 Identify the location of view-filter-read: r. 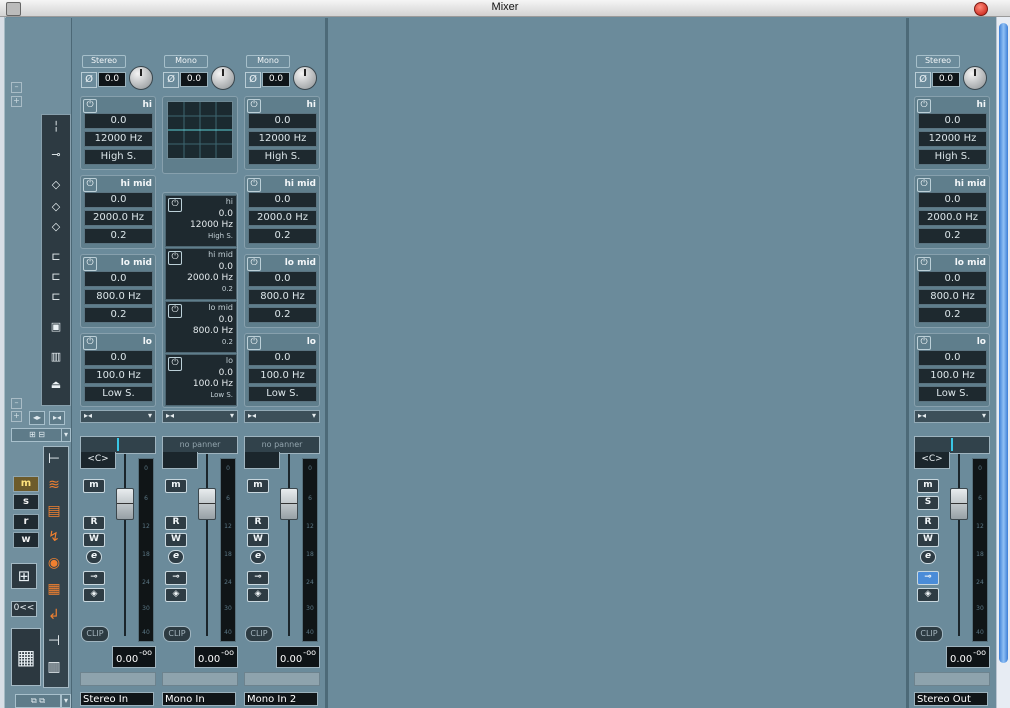
(26, 522).